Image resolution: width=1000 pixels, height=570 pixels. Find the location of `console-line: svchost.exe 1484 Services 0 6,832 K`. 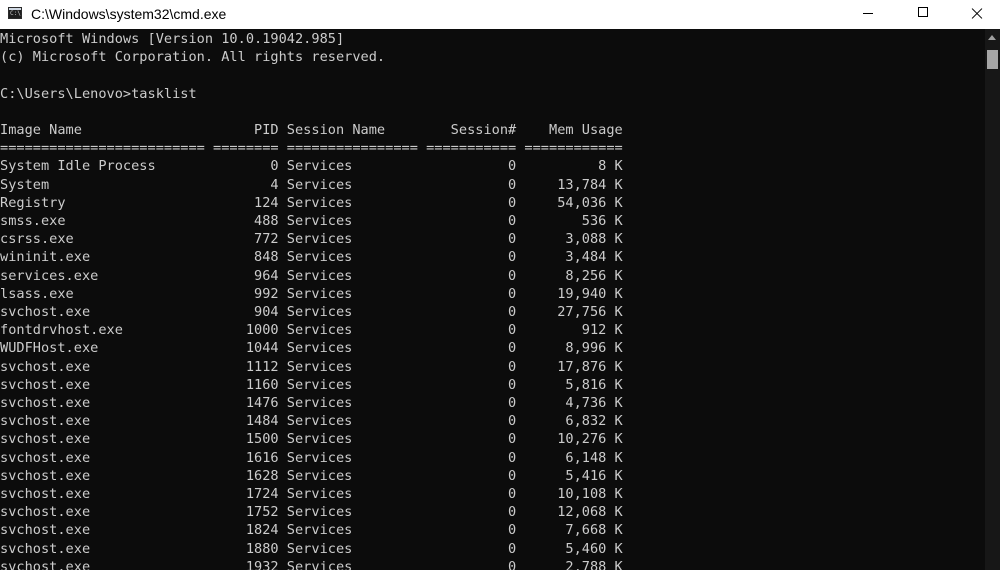

console-line: svchost.exe 1484 Services 0 6,832 K is located at coordinates (311, 421).